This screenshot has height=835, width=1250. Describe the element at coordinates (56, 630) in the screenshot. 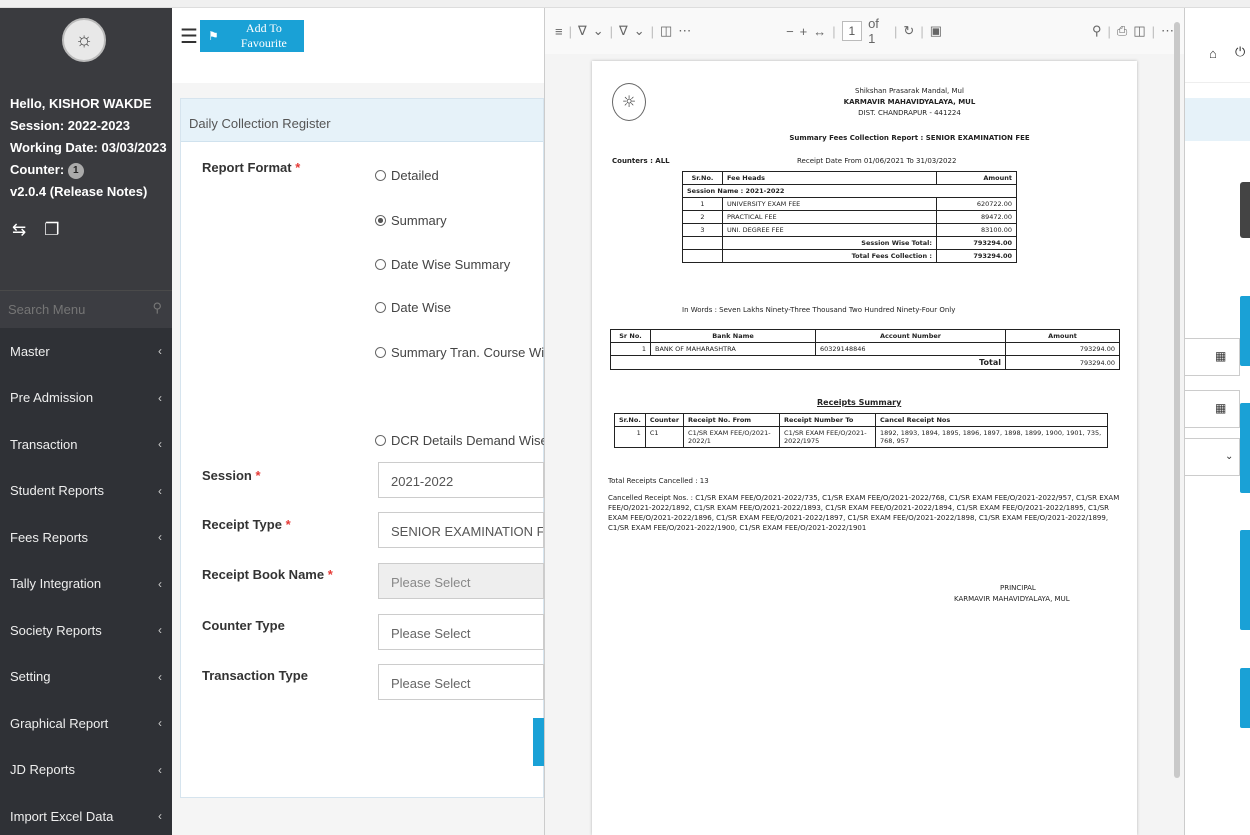

I see `sidebar-item-label: Society Reports` at that location.